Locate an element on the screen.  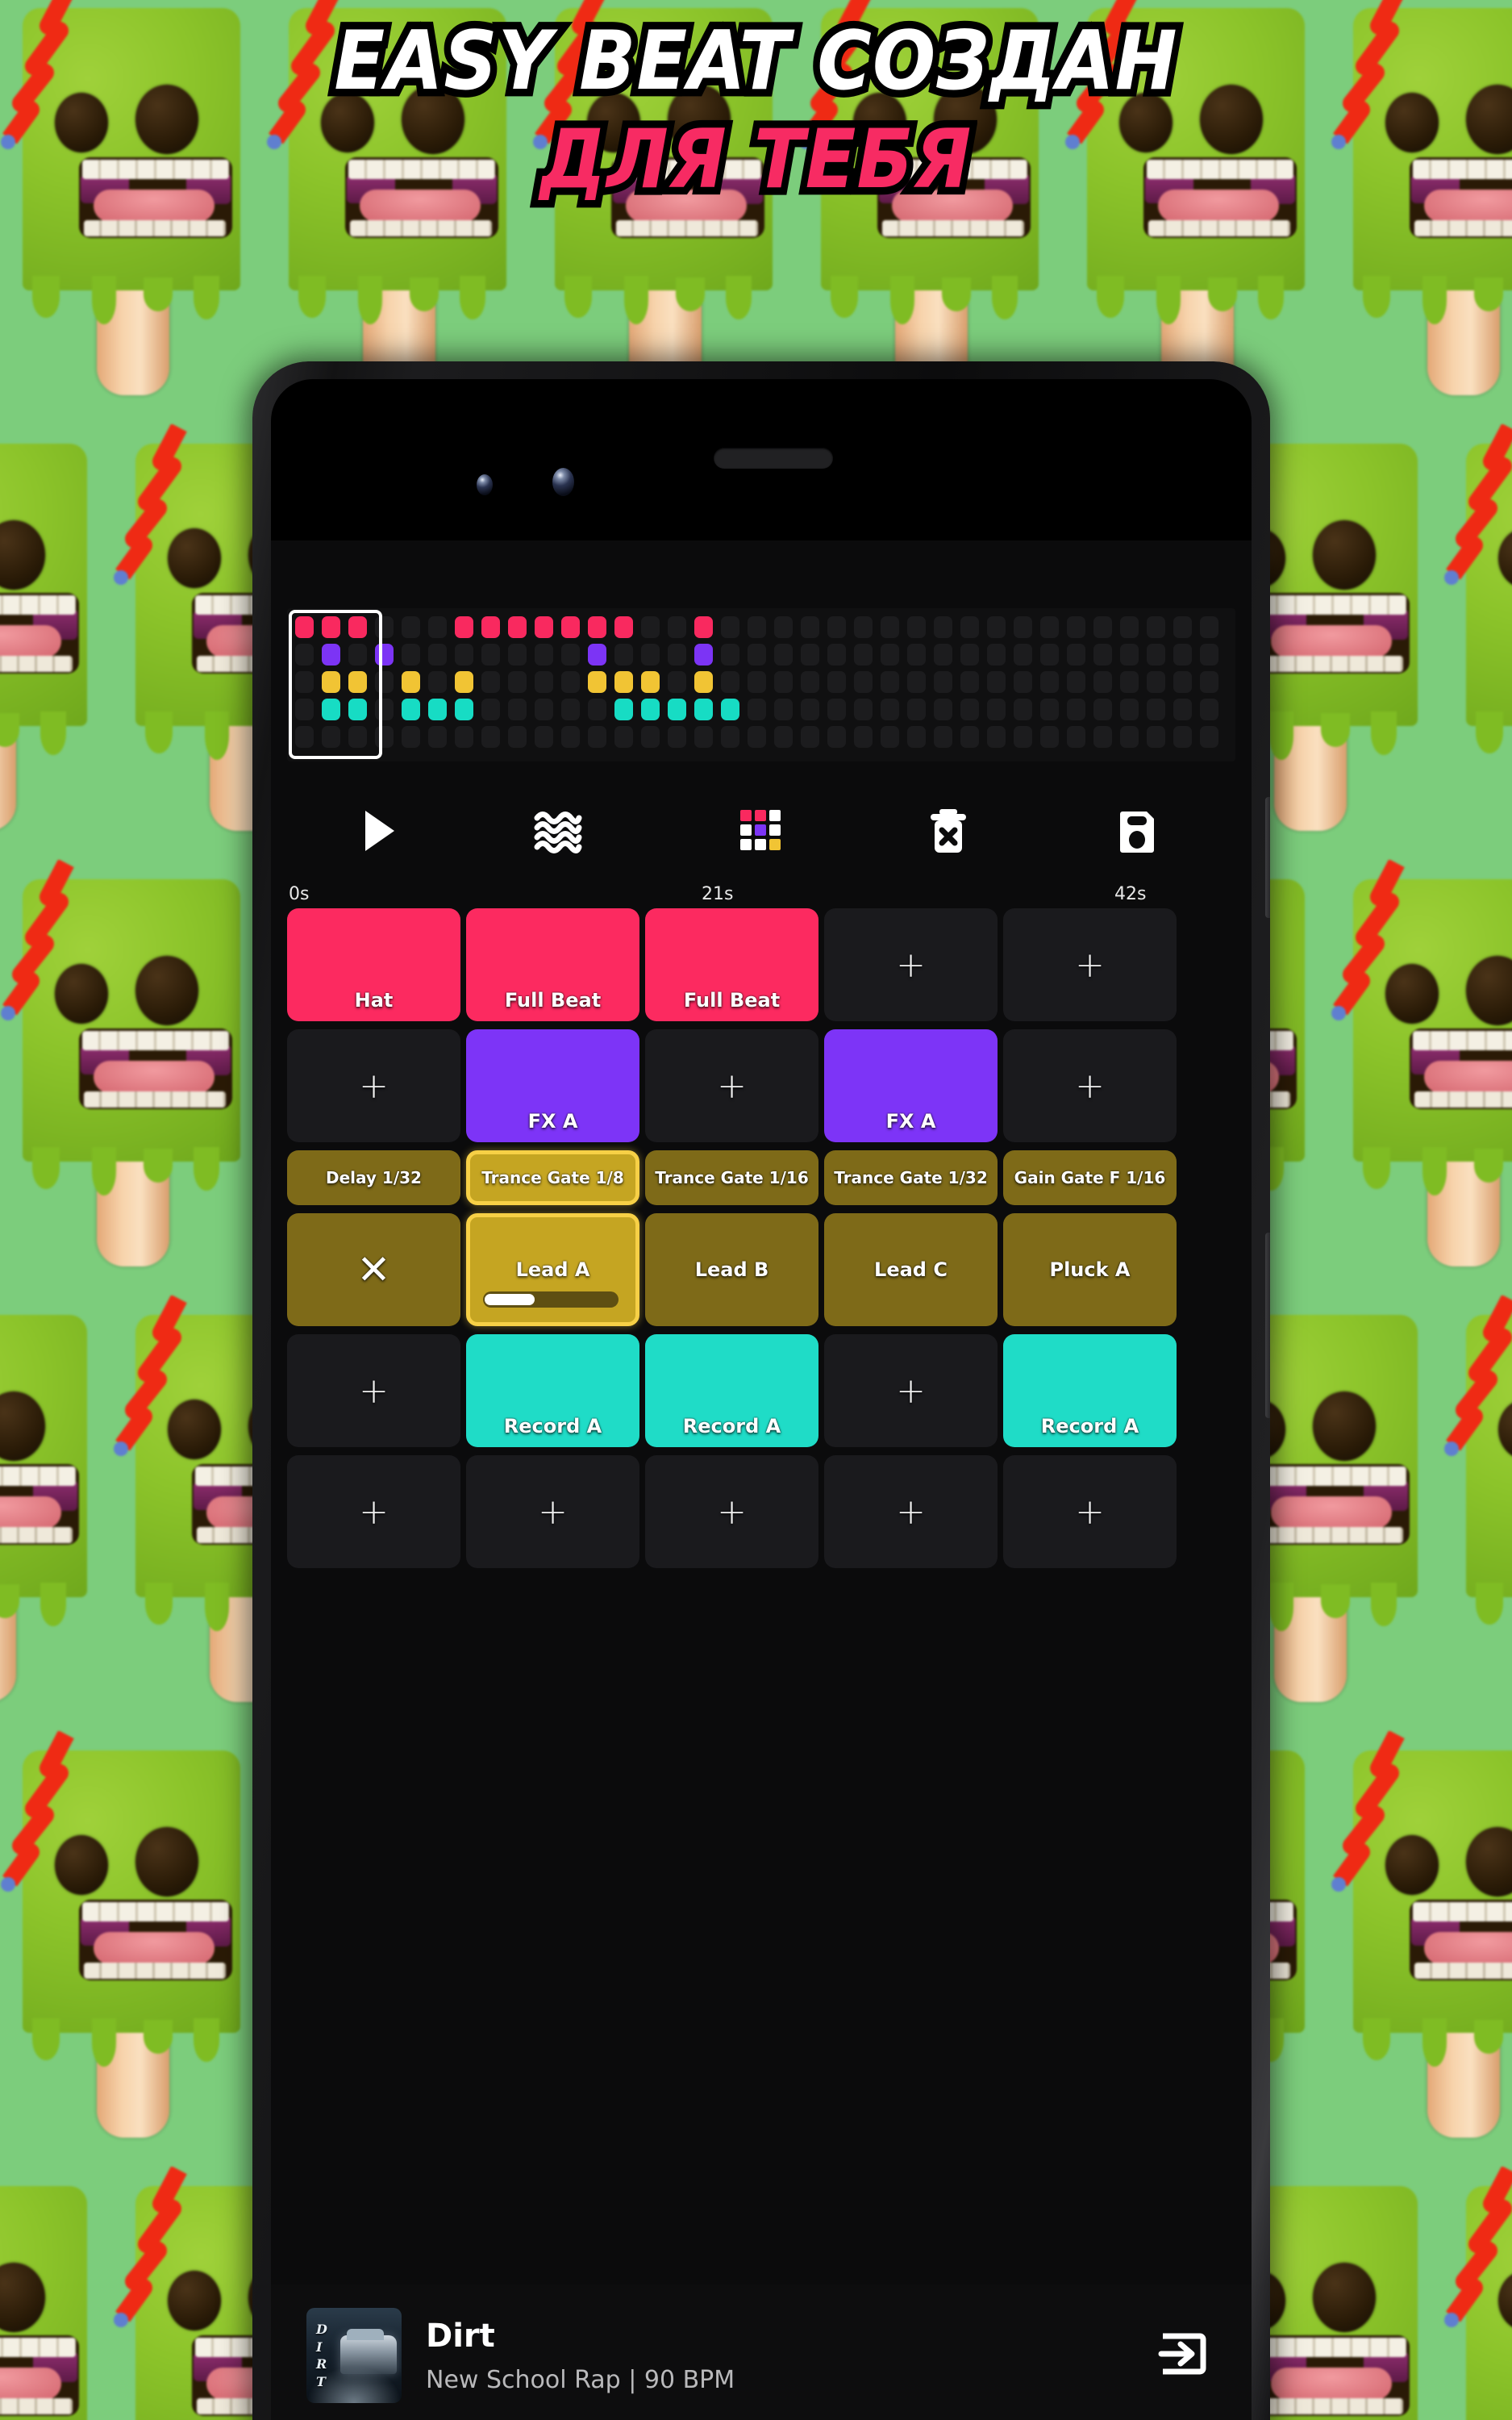
phone-volume-button is located at coordinates (1267, 1325).